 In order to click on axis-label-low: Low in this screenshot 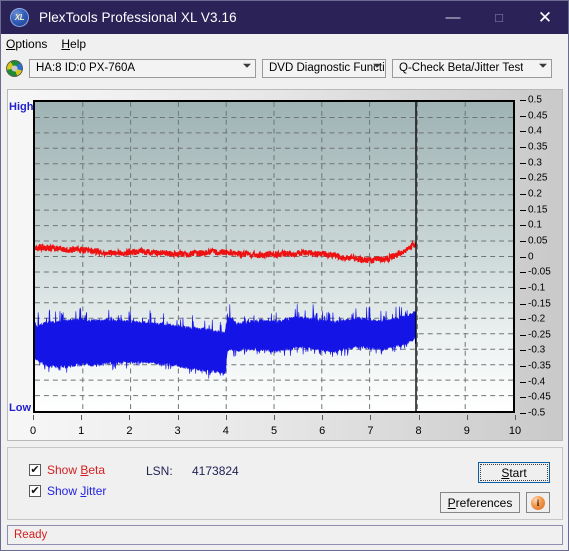, I will do `click(20, 408)`.